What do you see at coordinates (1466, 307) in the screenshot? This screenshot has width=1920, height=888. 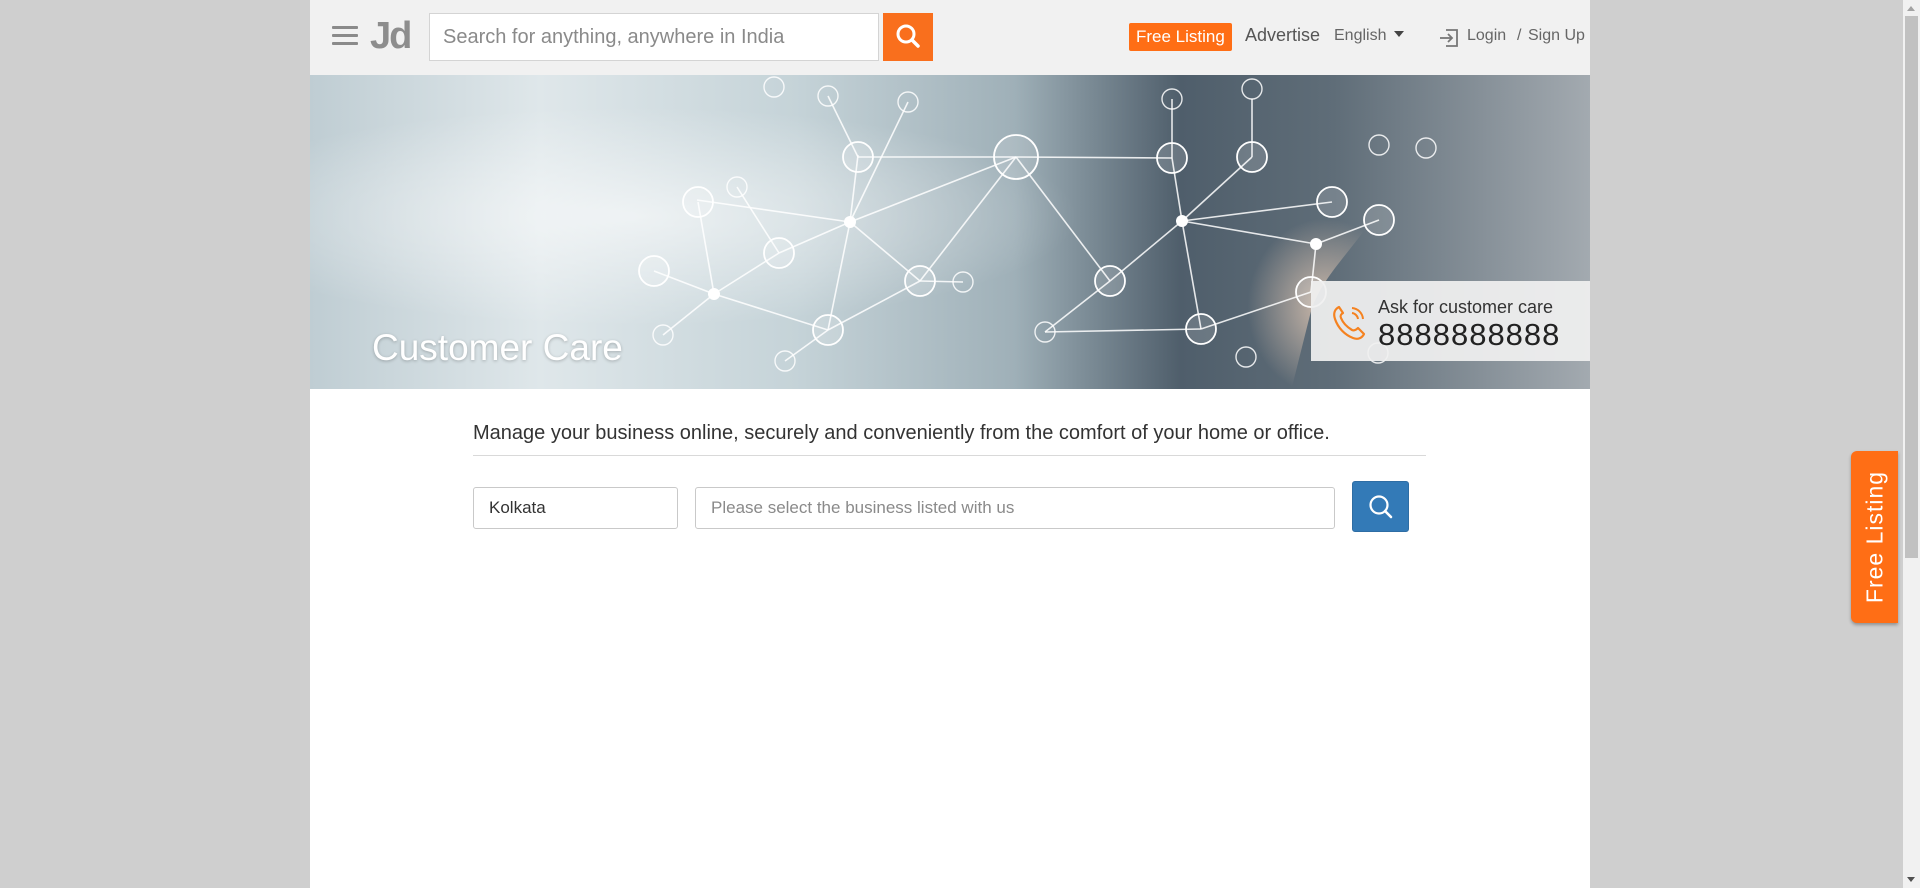 I see `care-label: Ask for customer care` at bounding box center [1466, 307].